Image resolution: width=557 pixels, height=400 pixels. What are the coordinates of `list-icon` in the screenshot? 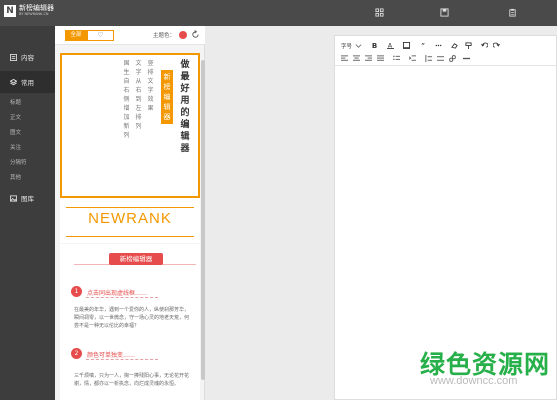 It's located at (396, 58).